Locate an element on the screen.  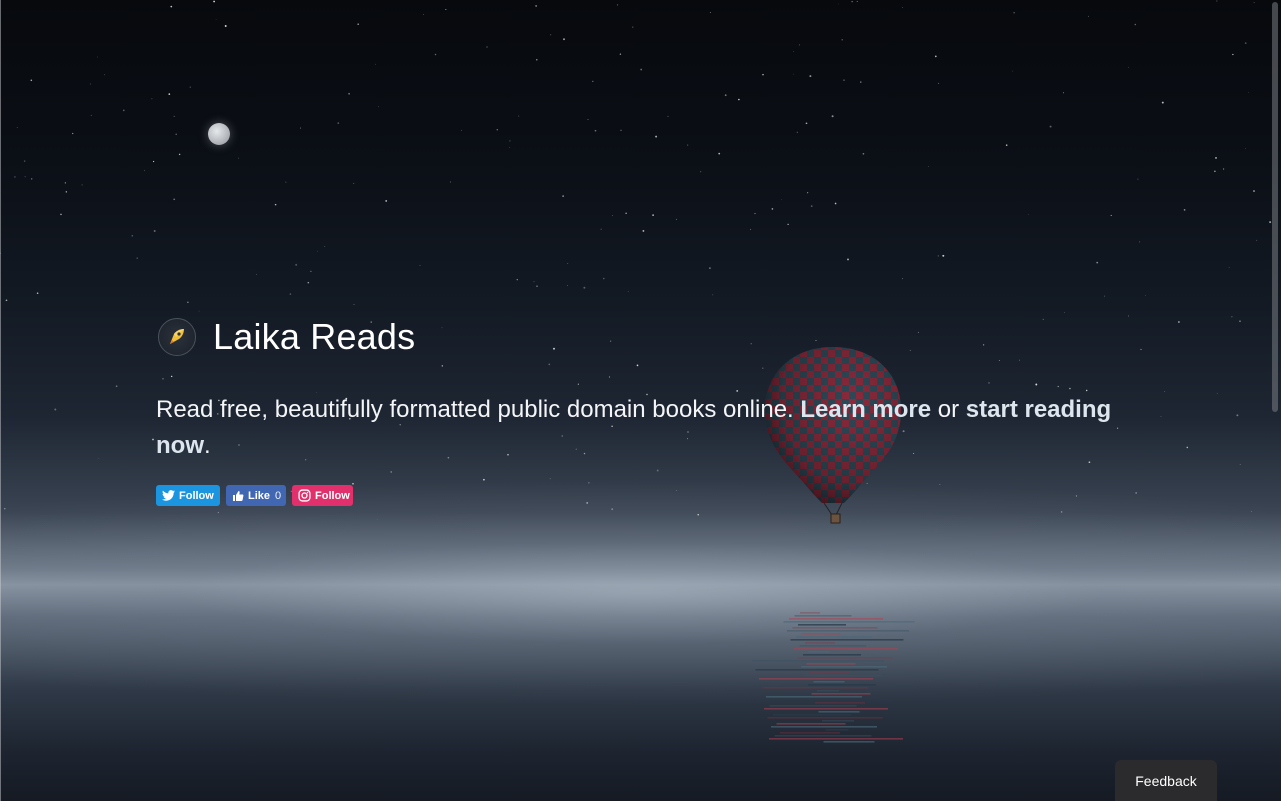
site-title: Laika Reads is located at coordinates (314, 337).